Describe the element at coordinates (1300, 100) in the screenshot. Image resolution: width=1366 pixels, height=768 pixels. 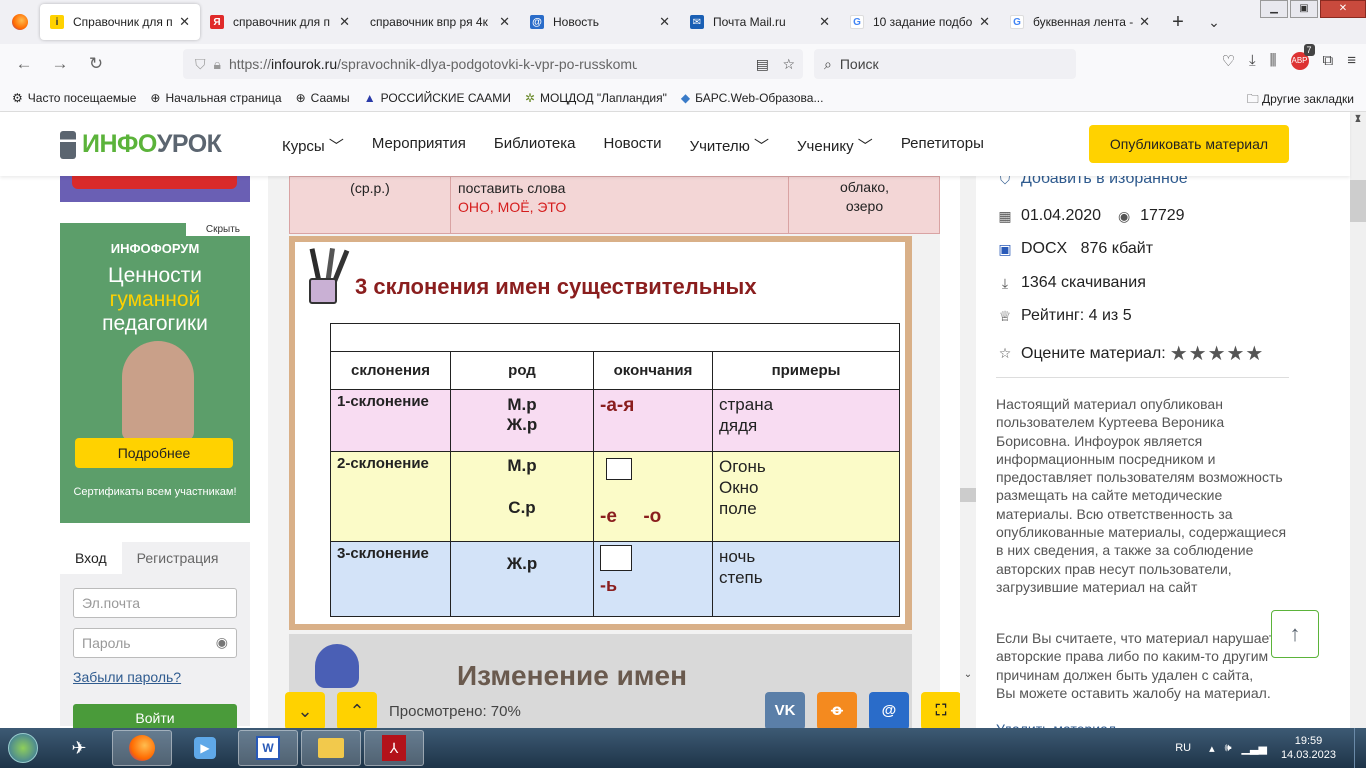
I see `other-bookmarks: 🗀︎ Другие закладки` at that location.